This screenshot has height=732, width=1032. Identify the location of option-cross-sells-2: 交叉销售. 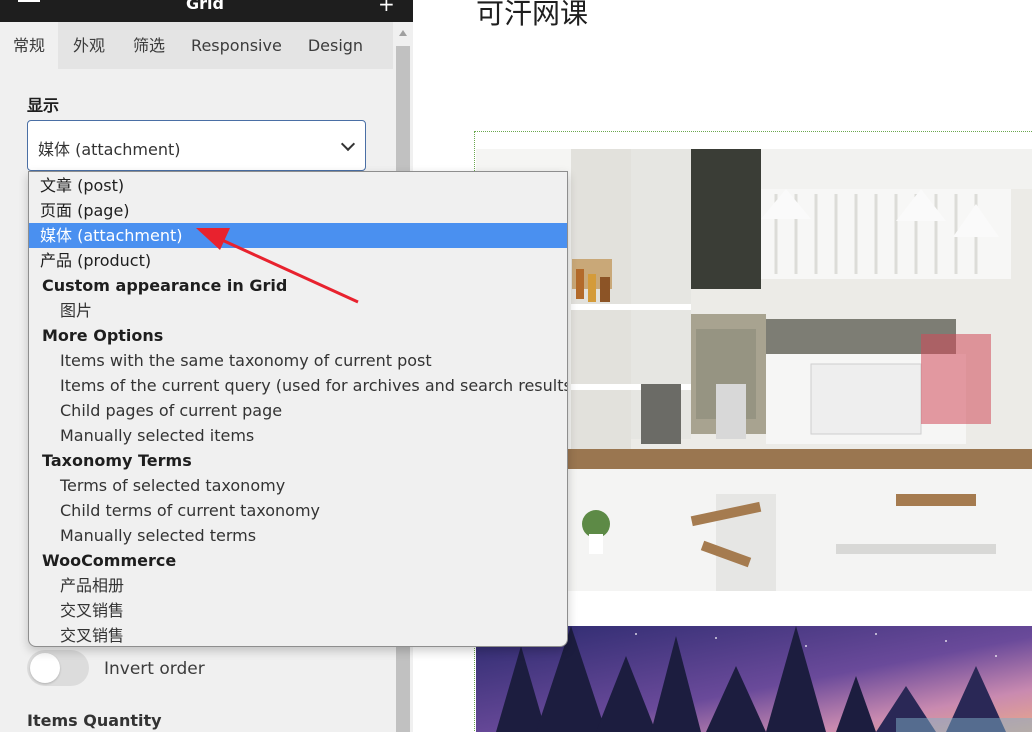
(298, 634).